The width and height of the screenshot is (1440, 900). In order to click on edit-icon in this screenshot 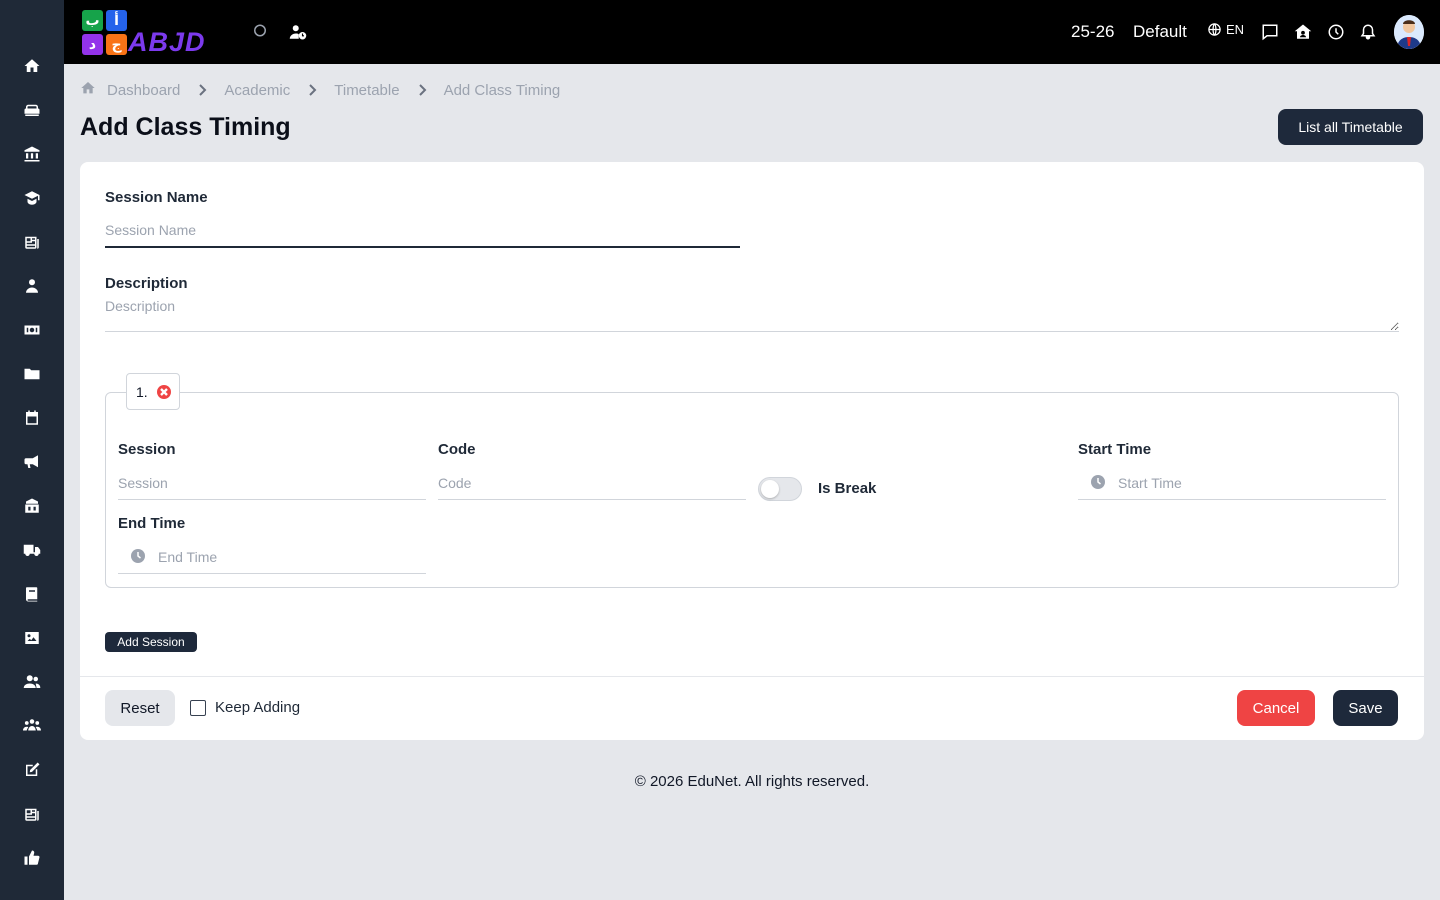, I will do `click(32, 770)`.